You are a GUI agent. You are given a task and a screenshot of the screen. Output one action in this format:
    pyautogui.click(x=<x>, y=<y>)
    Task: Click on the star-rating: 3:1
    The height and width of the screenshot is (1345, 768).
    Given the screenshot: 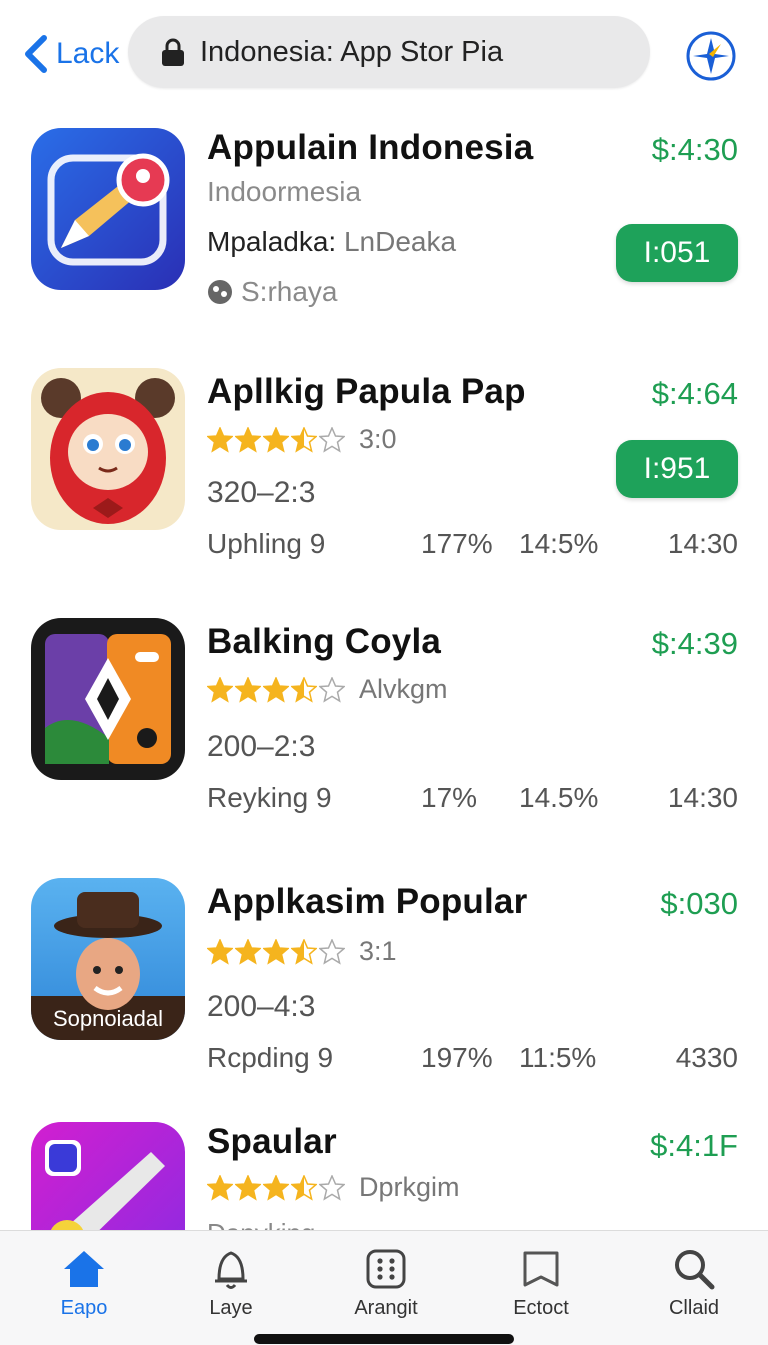 What is the action you would take?
    pyautogui.click(x=302, y=951)
    